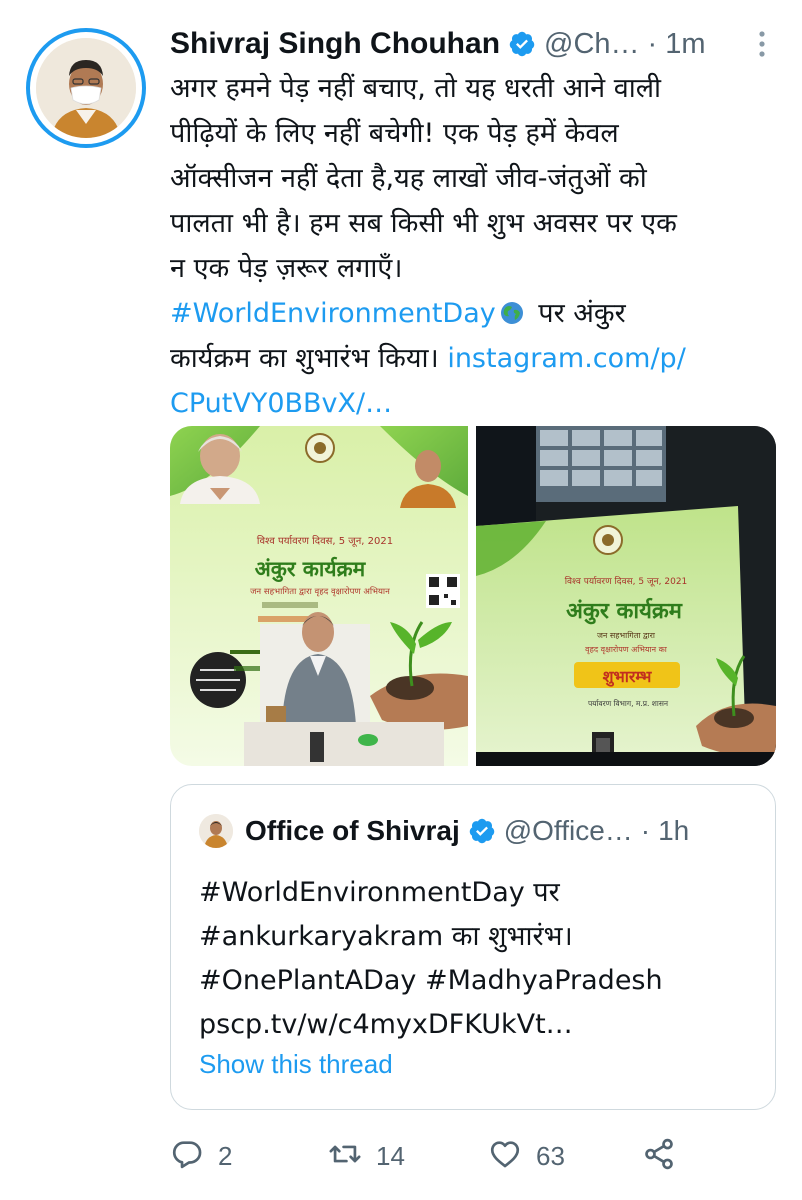 This screenshot has height=1200, width=802. Describe the element at coordinates (386, 936) in the screenshot. I see `quoted-tweet-line: #ankurkaryakram का शुभारंभ।` at that location.